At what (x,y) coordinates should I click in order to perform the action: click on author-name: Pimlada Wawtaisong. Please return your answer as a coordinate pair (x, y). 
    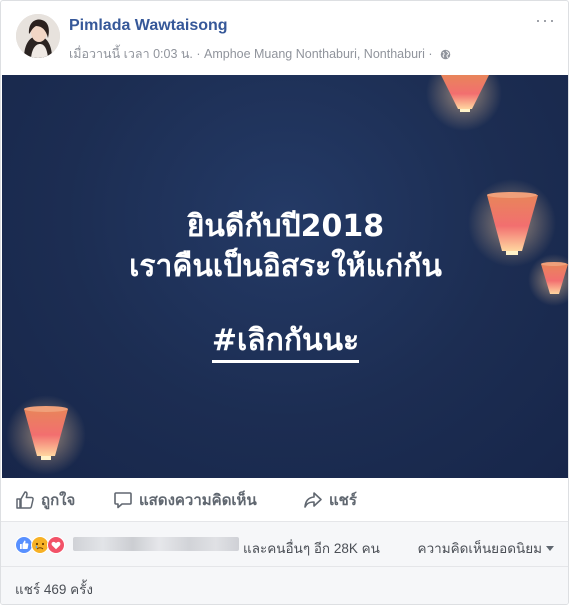
    Looking at the image, I should click on (148, 26).